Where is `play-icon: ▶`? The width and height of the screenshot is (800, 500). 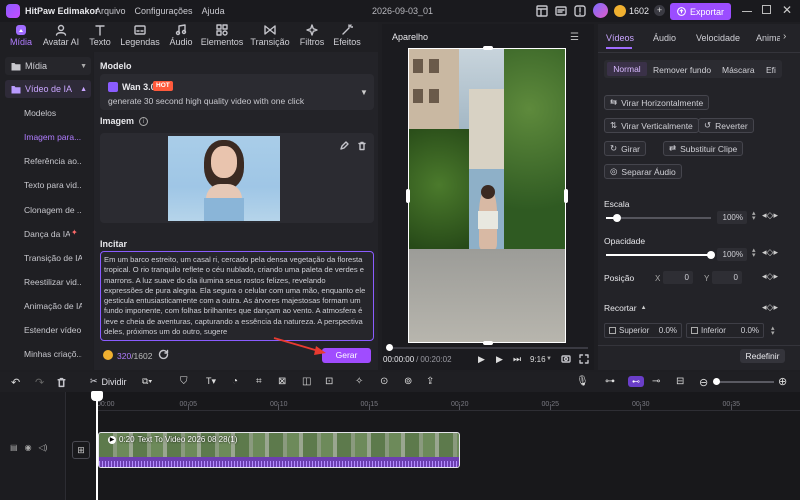
play-icon: ▶ is located at coordinates (481, 359).